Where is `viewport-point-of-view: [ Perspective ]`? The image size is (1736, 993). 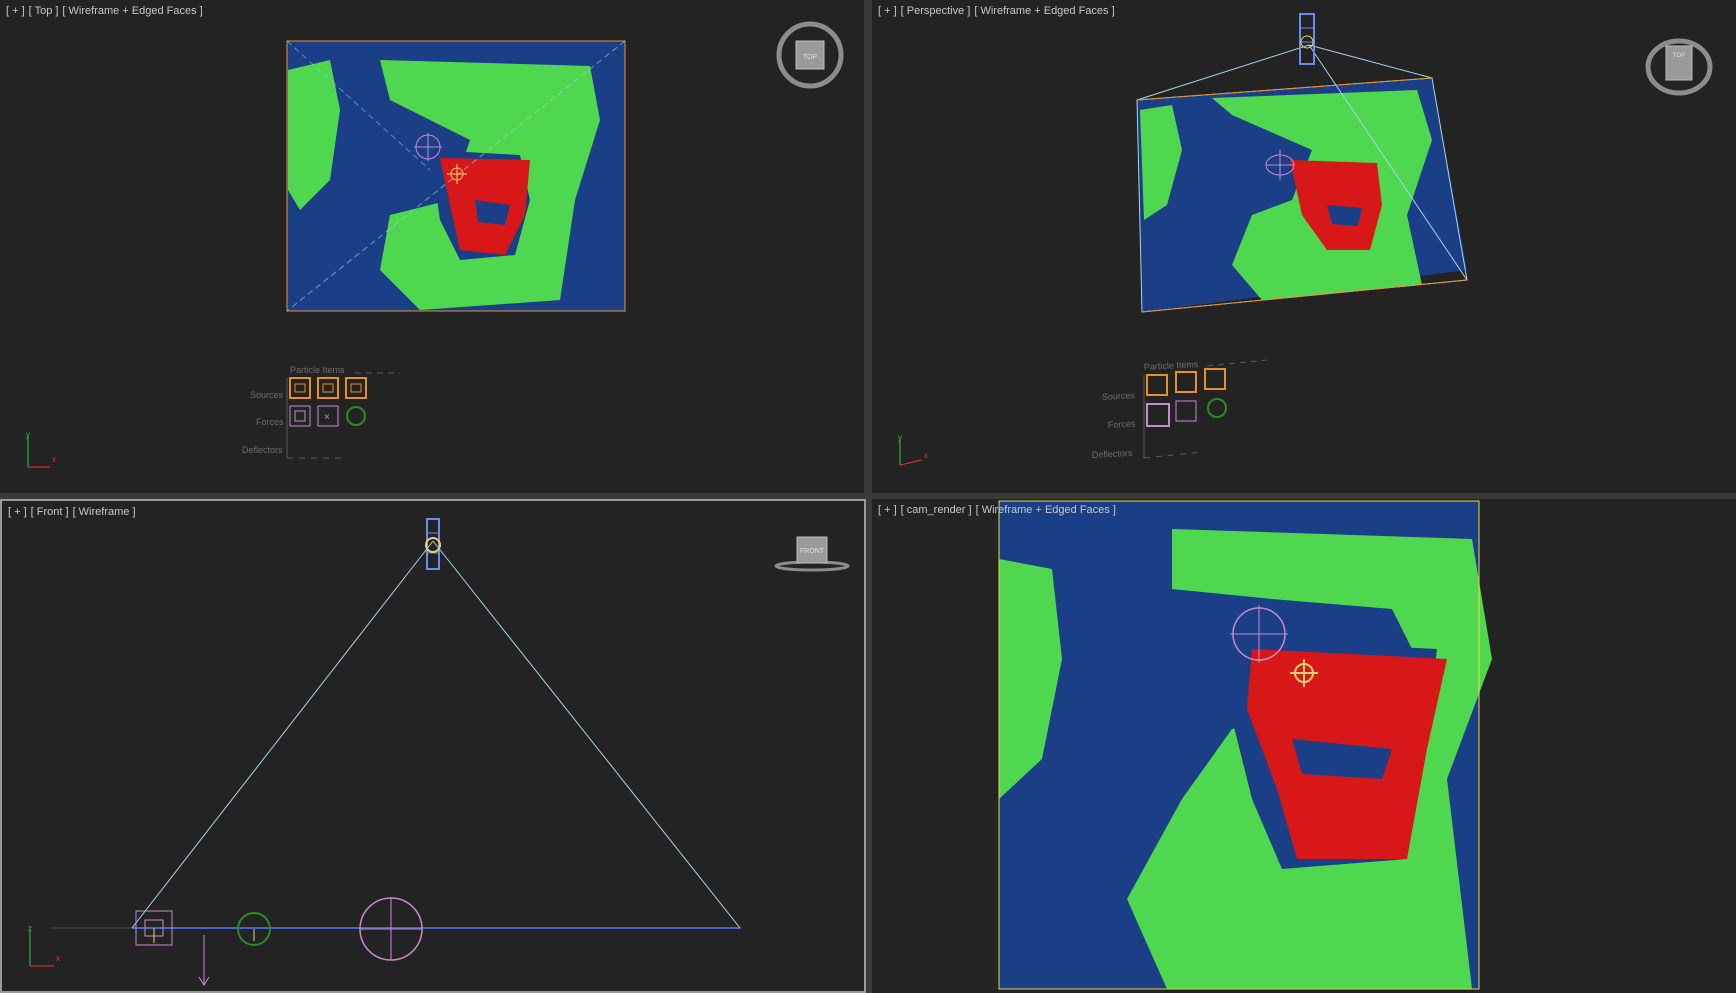
viewport-point-of-view: [ Perspective ] is located at coordinates (936, 11).